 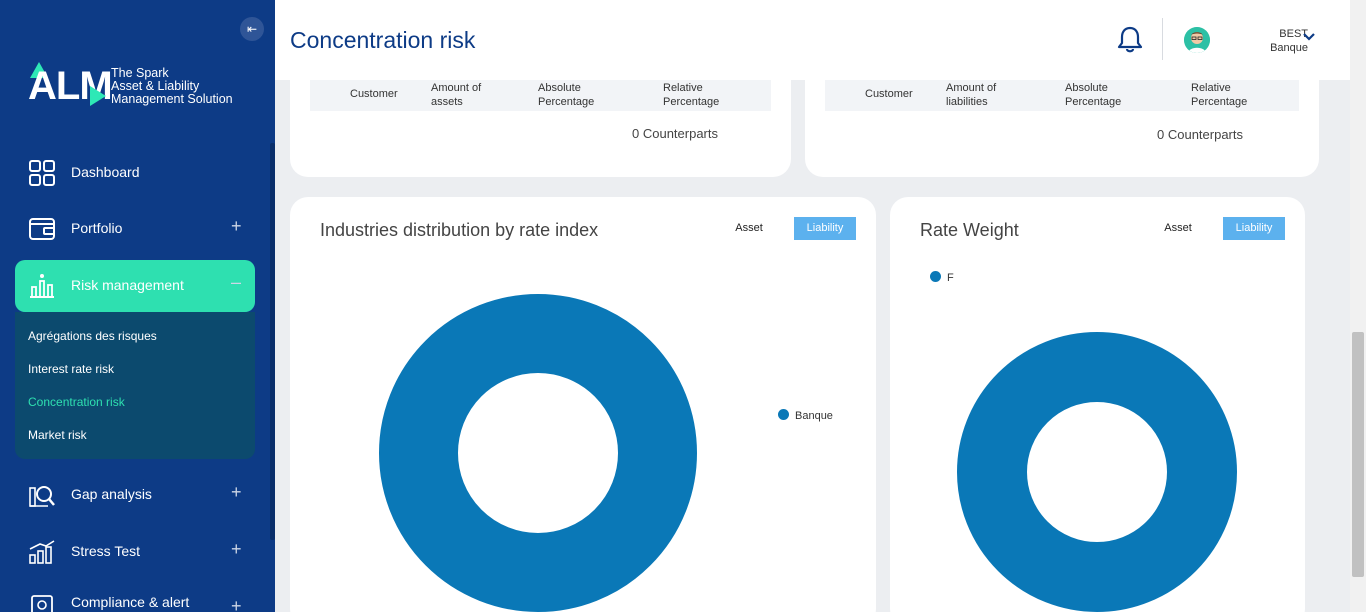 What do you see at coordinates (111, 494) in the screenshot?
I see `sidebar-item-label: Gap analysis` at bounding box center [111, 494].